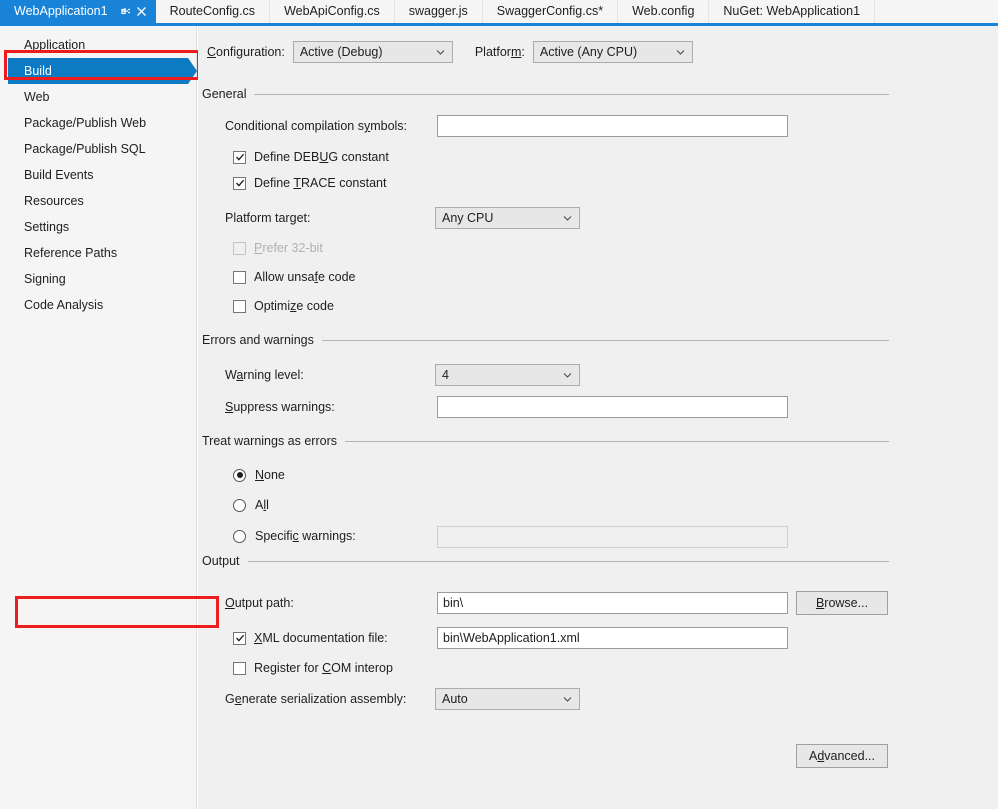 Image resolution: width=998 pixels, height=809 pixels. What do you see at coordinates (98, 97) in the screenshot?
I see `sidebar-item-web: Web` at bounding box center [98, 97].